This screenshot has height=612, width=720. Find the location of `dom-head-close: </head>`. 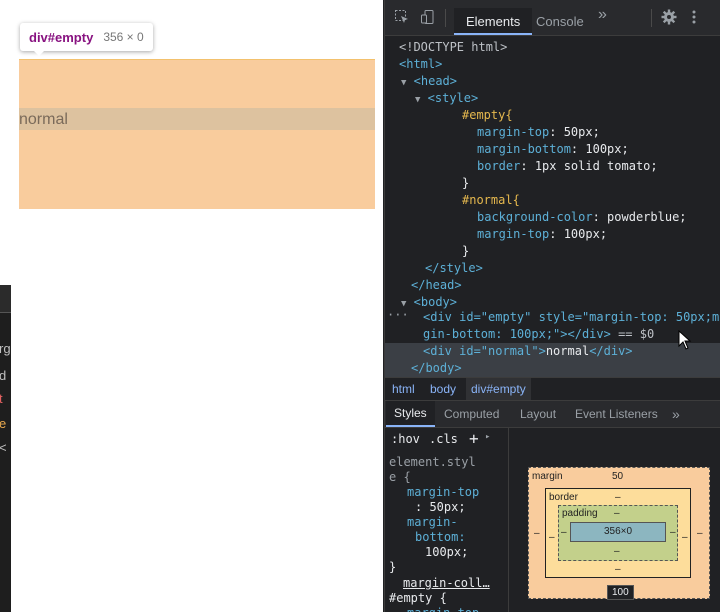

dom-head-close: </head> is located at coordinates (436, 285).